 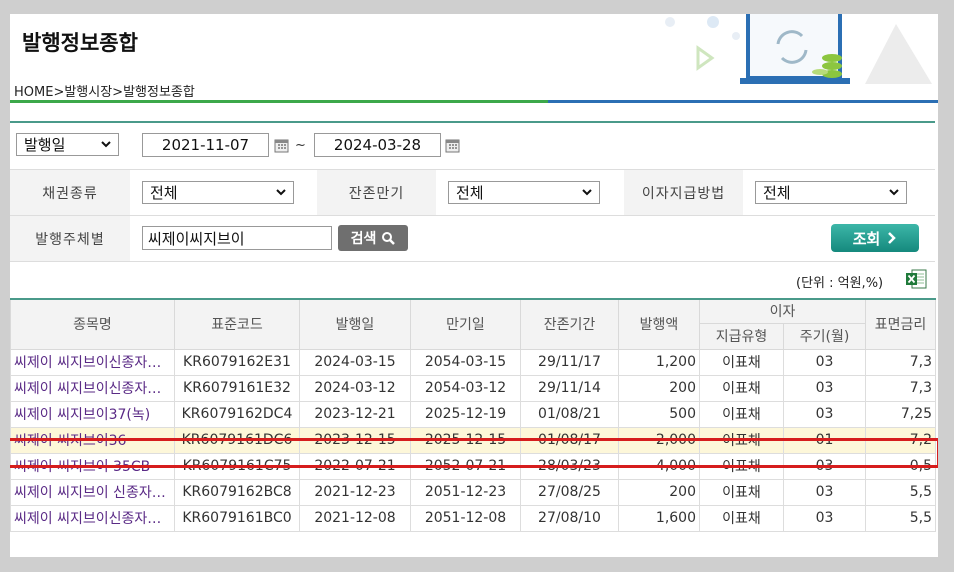 What do you see at coordinates (355, 362) in the screenshot?
I see `issue-date: 2024-03-15` at bounding box center [355, 362].